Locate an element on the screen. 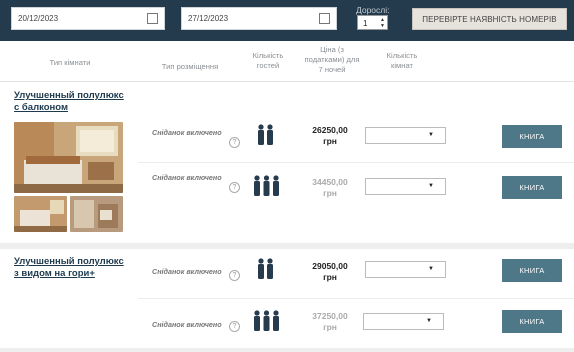 This screenshot has width=574, height=352. header-price: Ціна (з податками) для 7 ночей is located at coordinates (332, 59).